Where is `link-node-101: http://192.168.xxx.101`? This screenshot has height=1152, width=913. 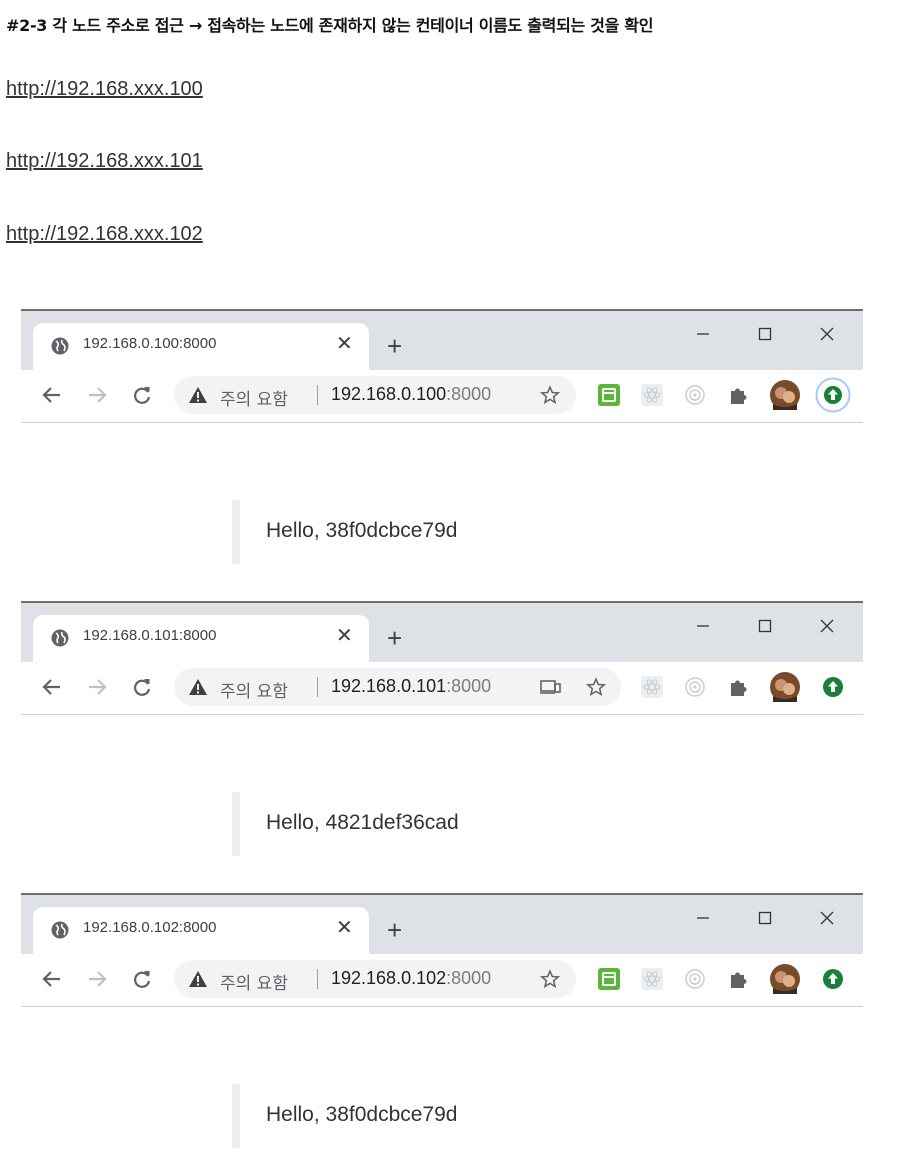
link-node-101: http://192.168.xxx.101 is located at coordinates (104, 161).